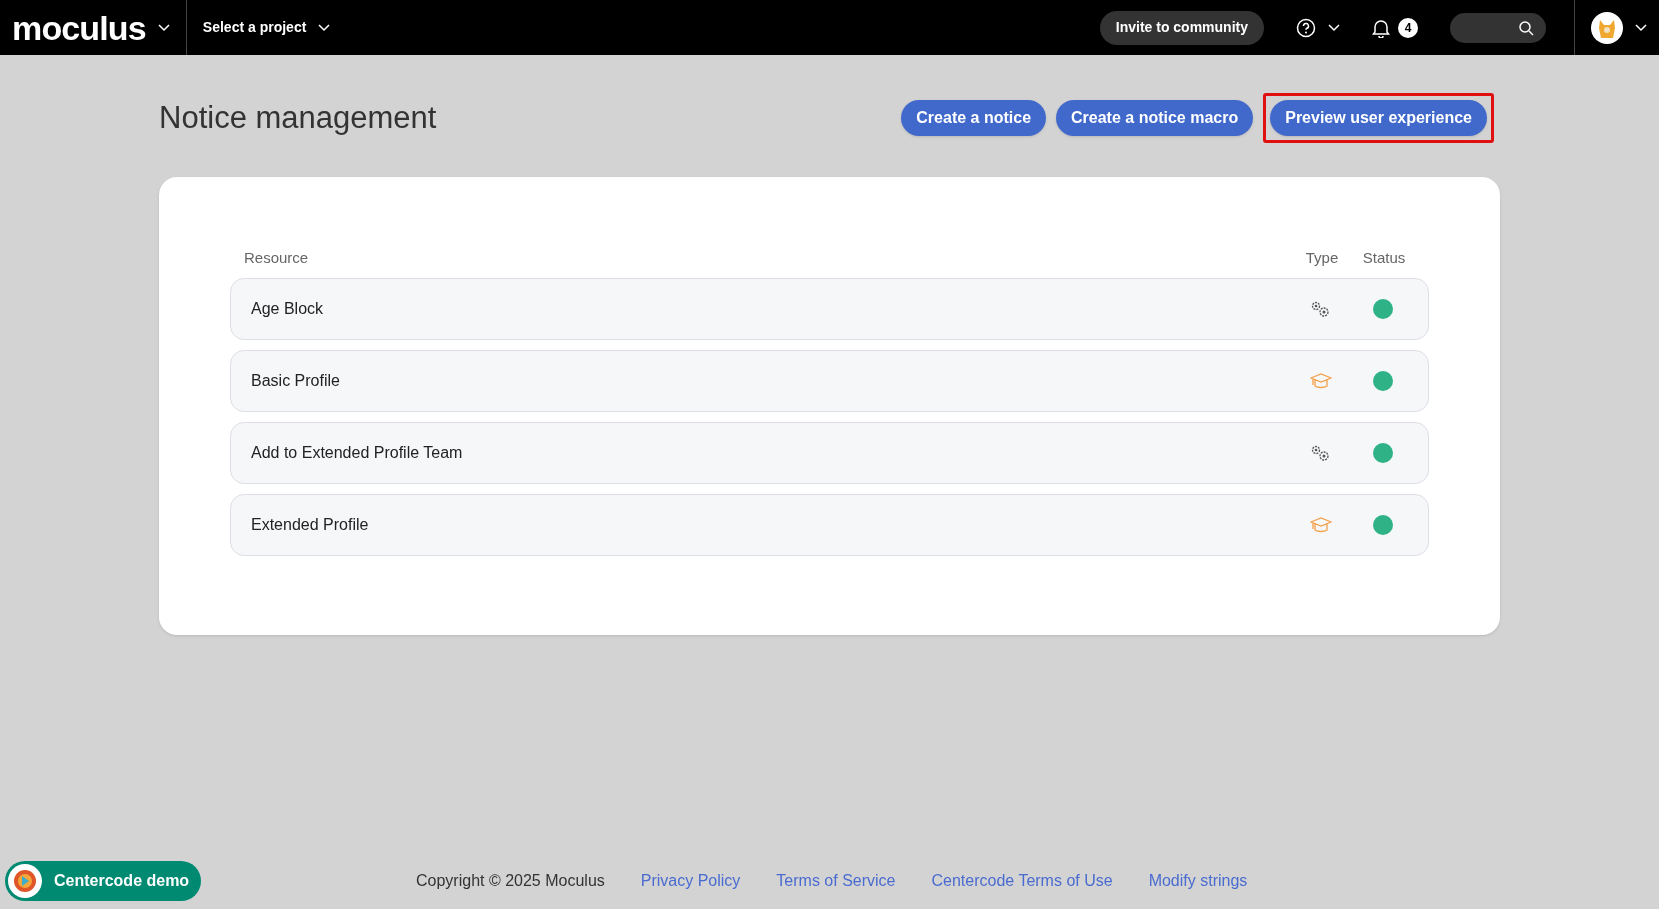 This screenshot has width=1659, height=909. I want to click on resource-row: Age Block, so click(829, 308).